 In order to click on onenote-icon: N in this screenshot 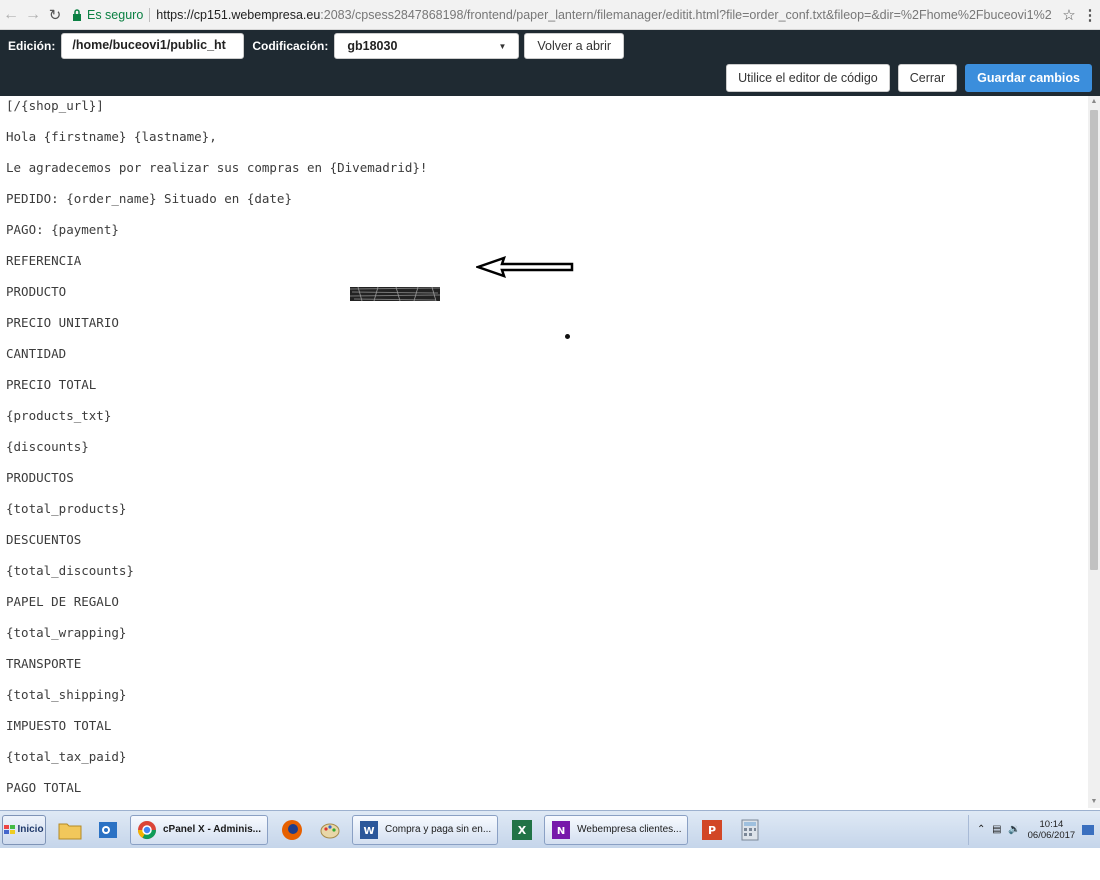, I will do `click(561, 829)`.